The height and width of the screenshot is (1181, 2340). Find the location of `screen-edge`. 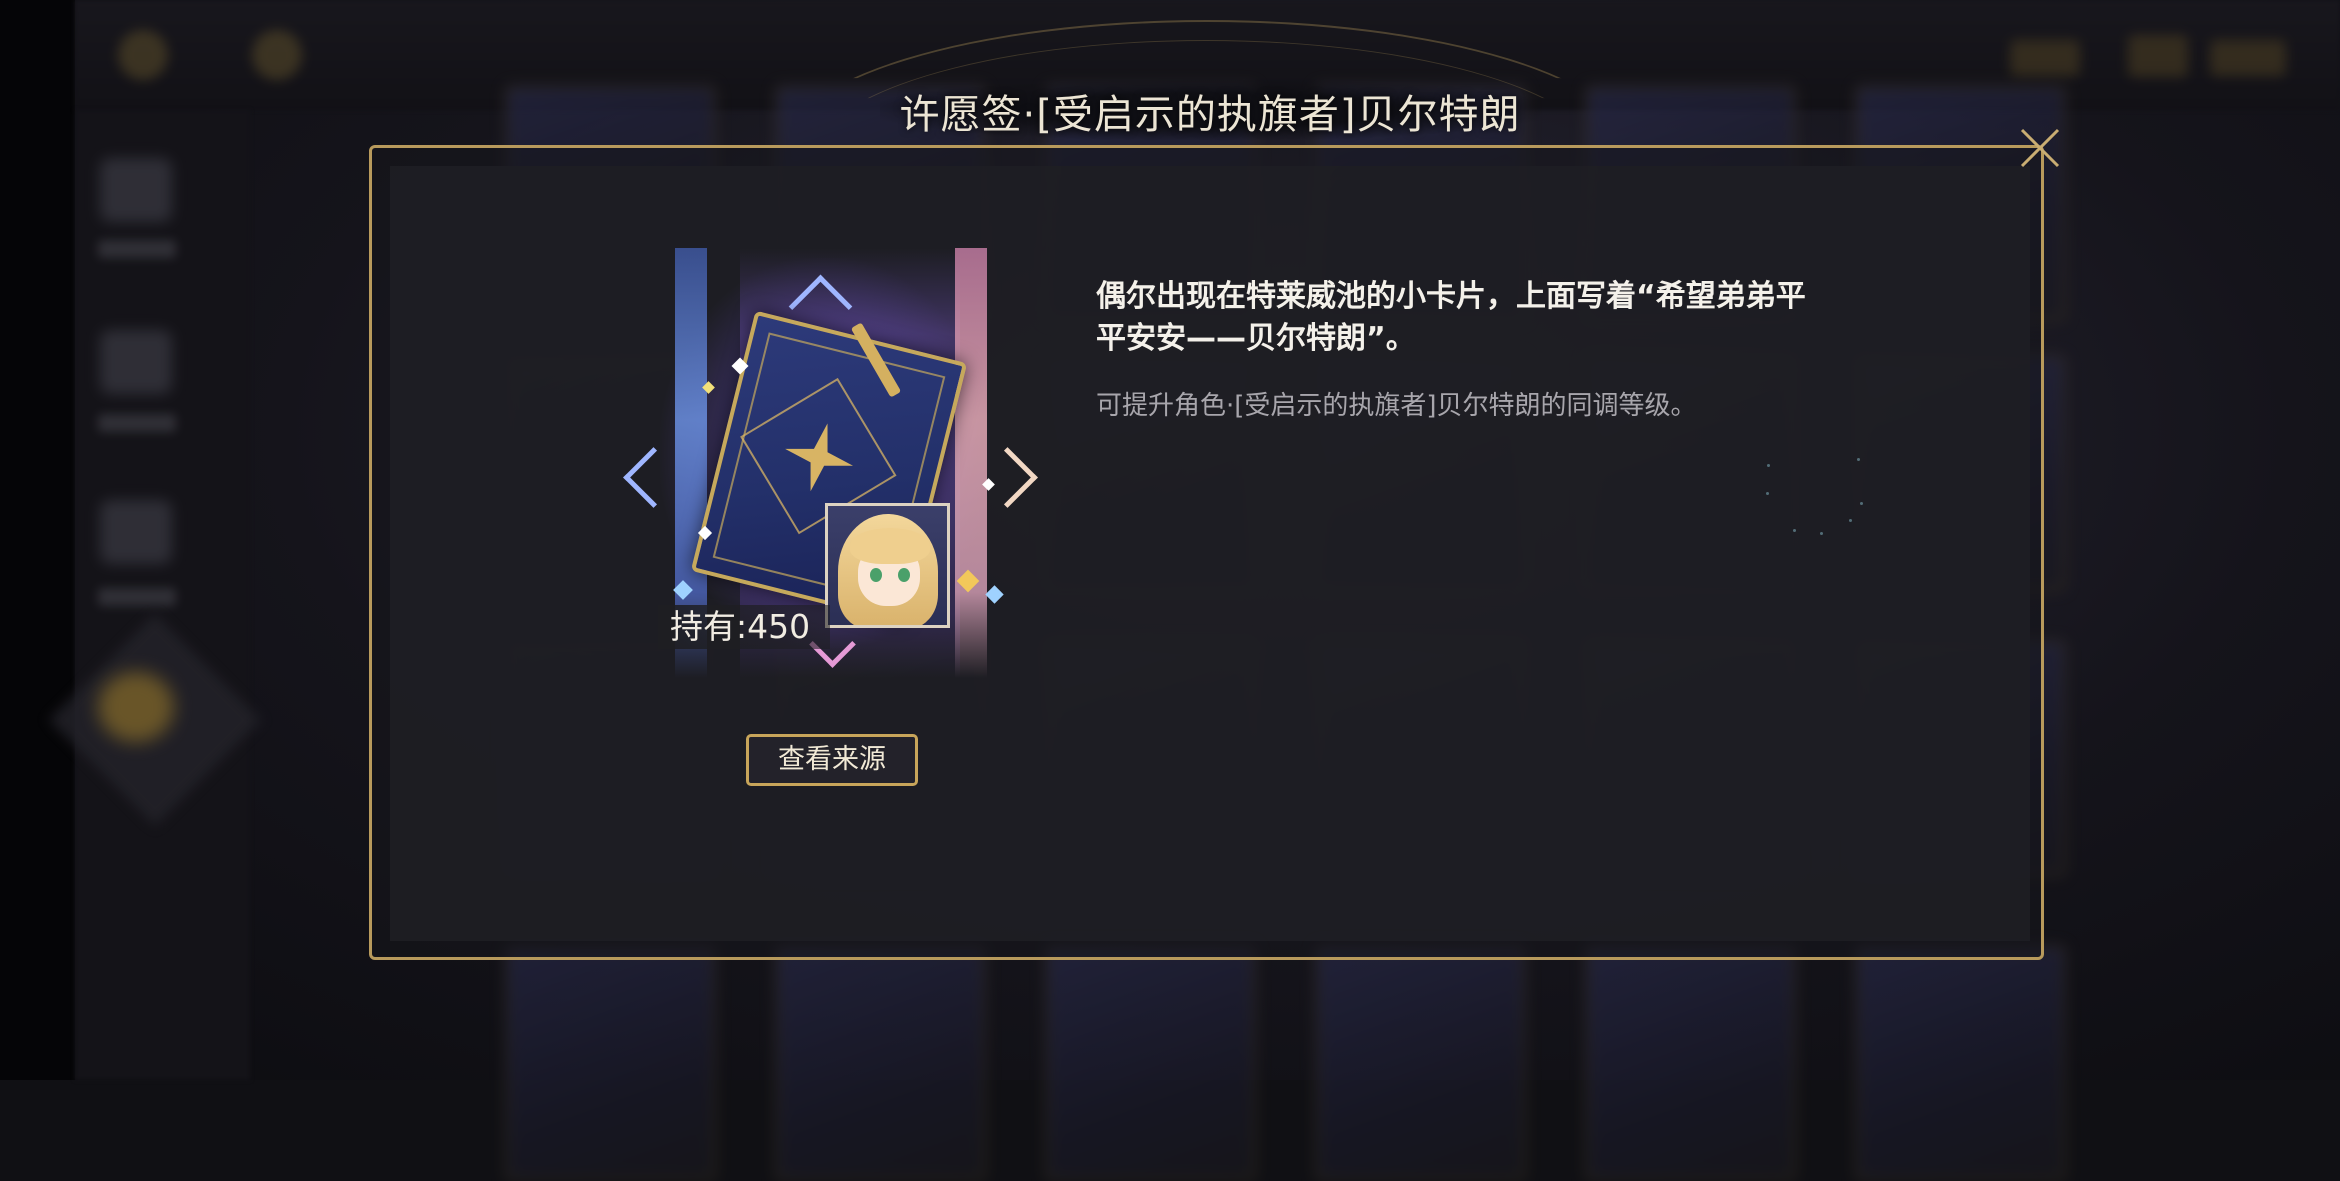

screen-edge is located at coordinates (37, 540).